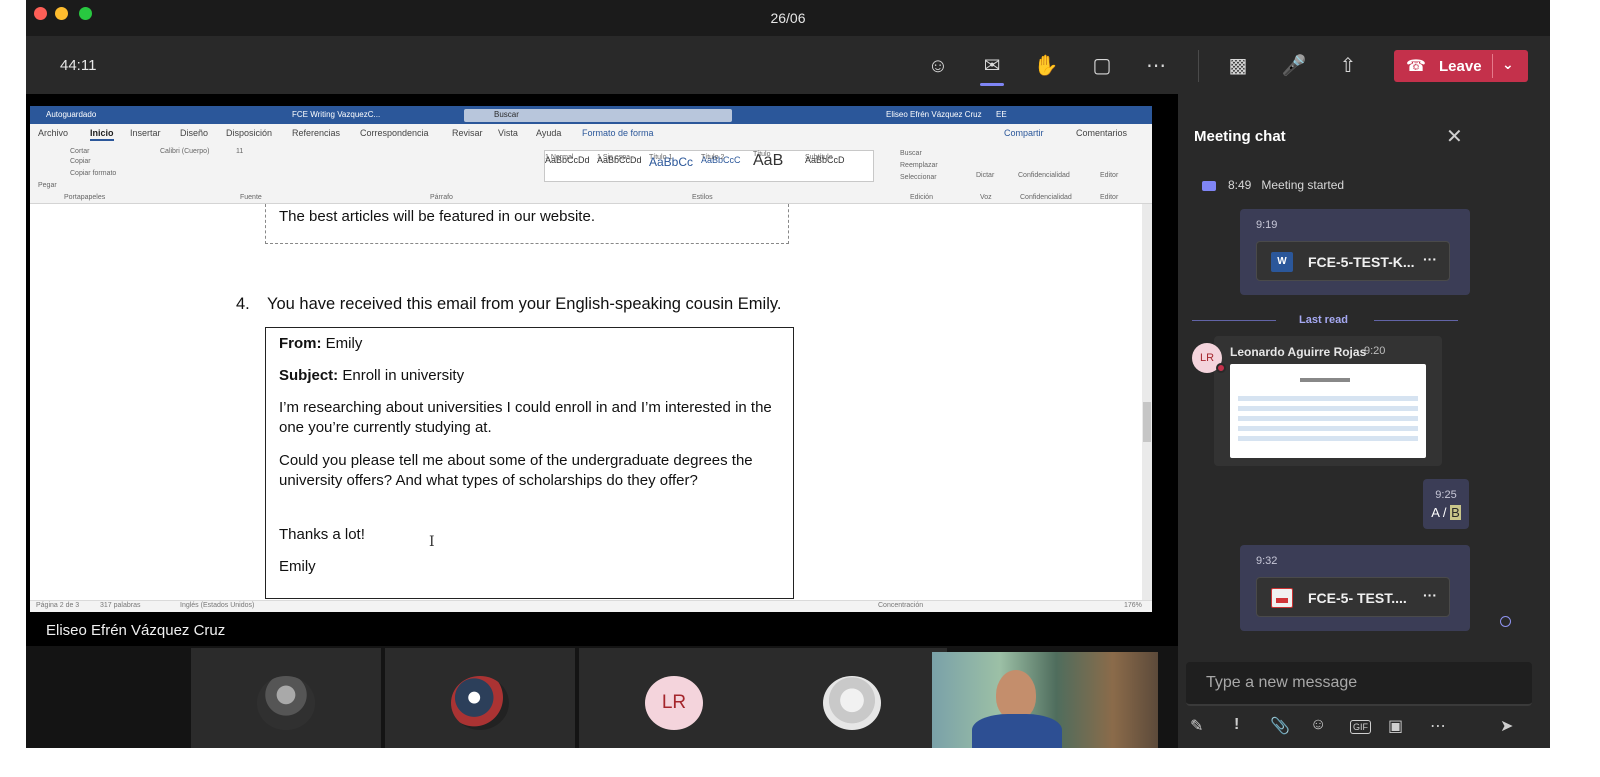  Describe the element at coordinates (78, 65) in the screenshot. I see `meeting-timer: 44:11` at that location.